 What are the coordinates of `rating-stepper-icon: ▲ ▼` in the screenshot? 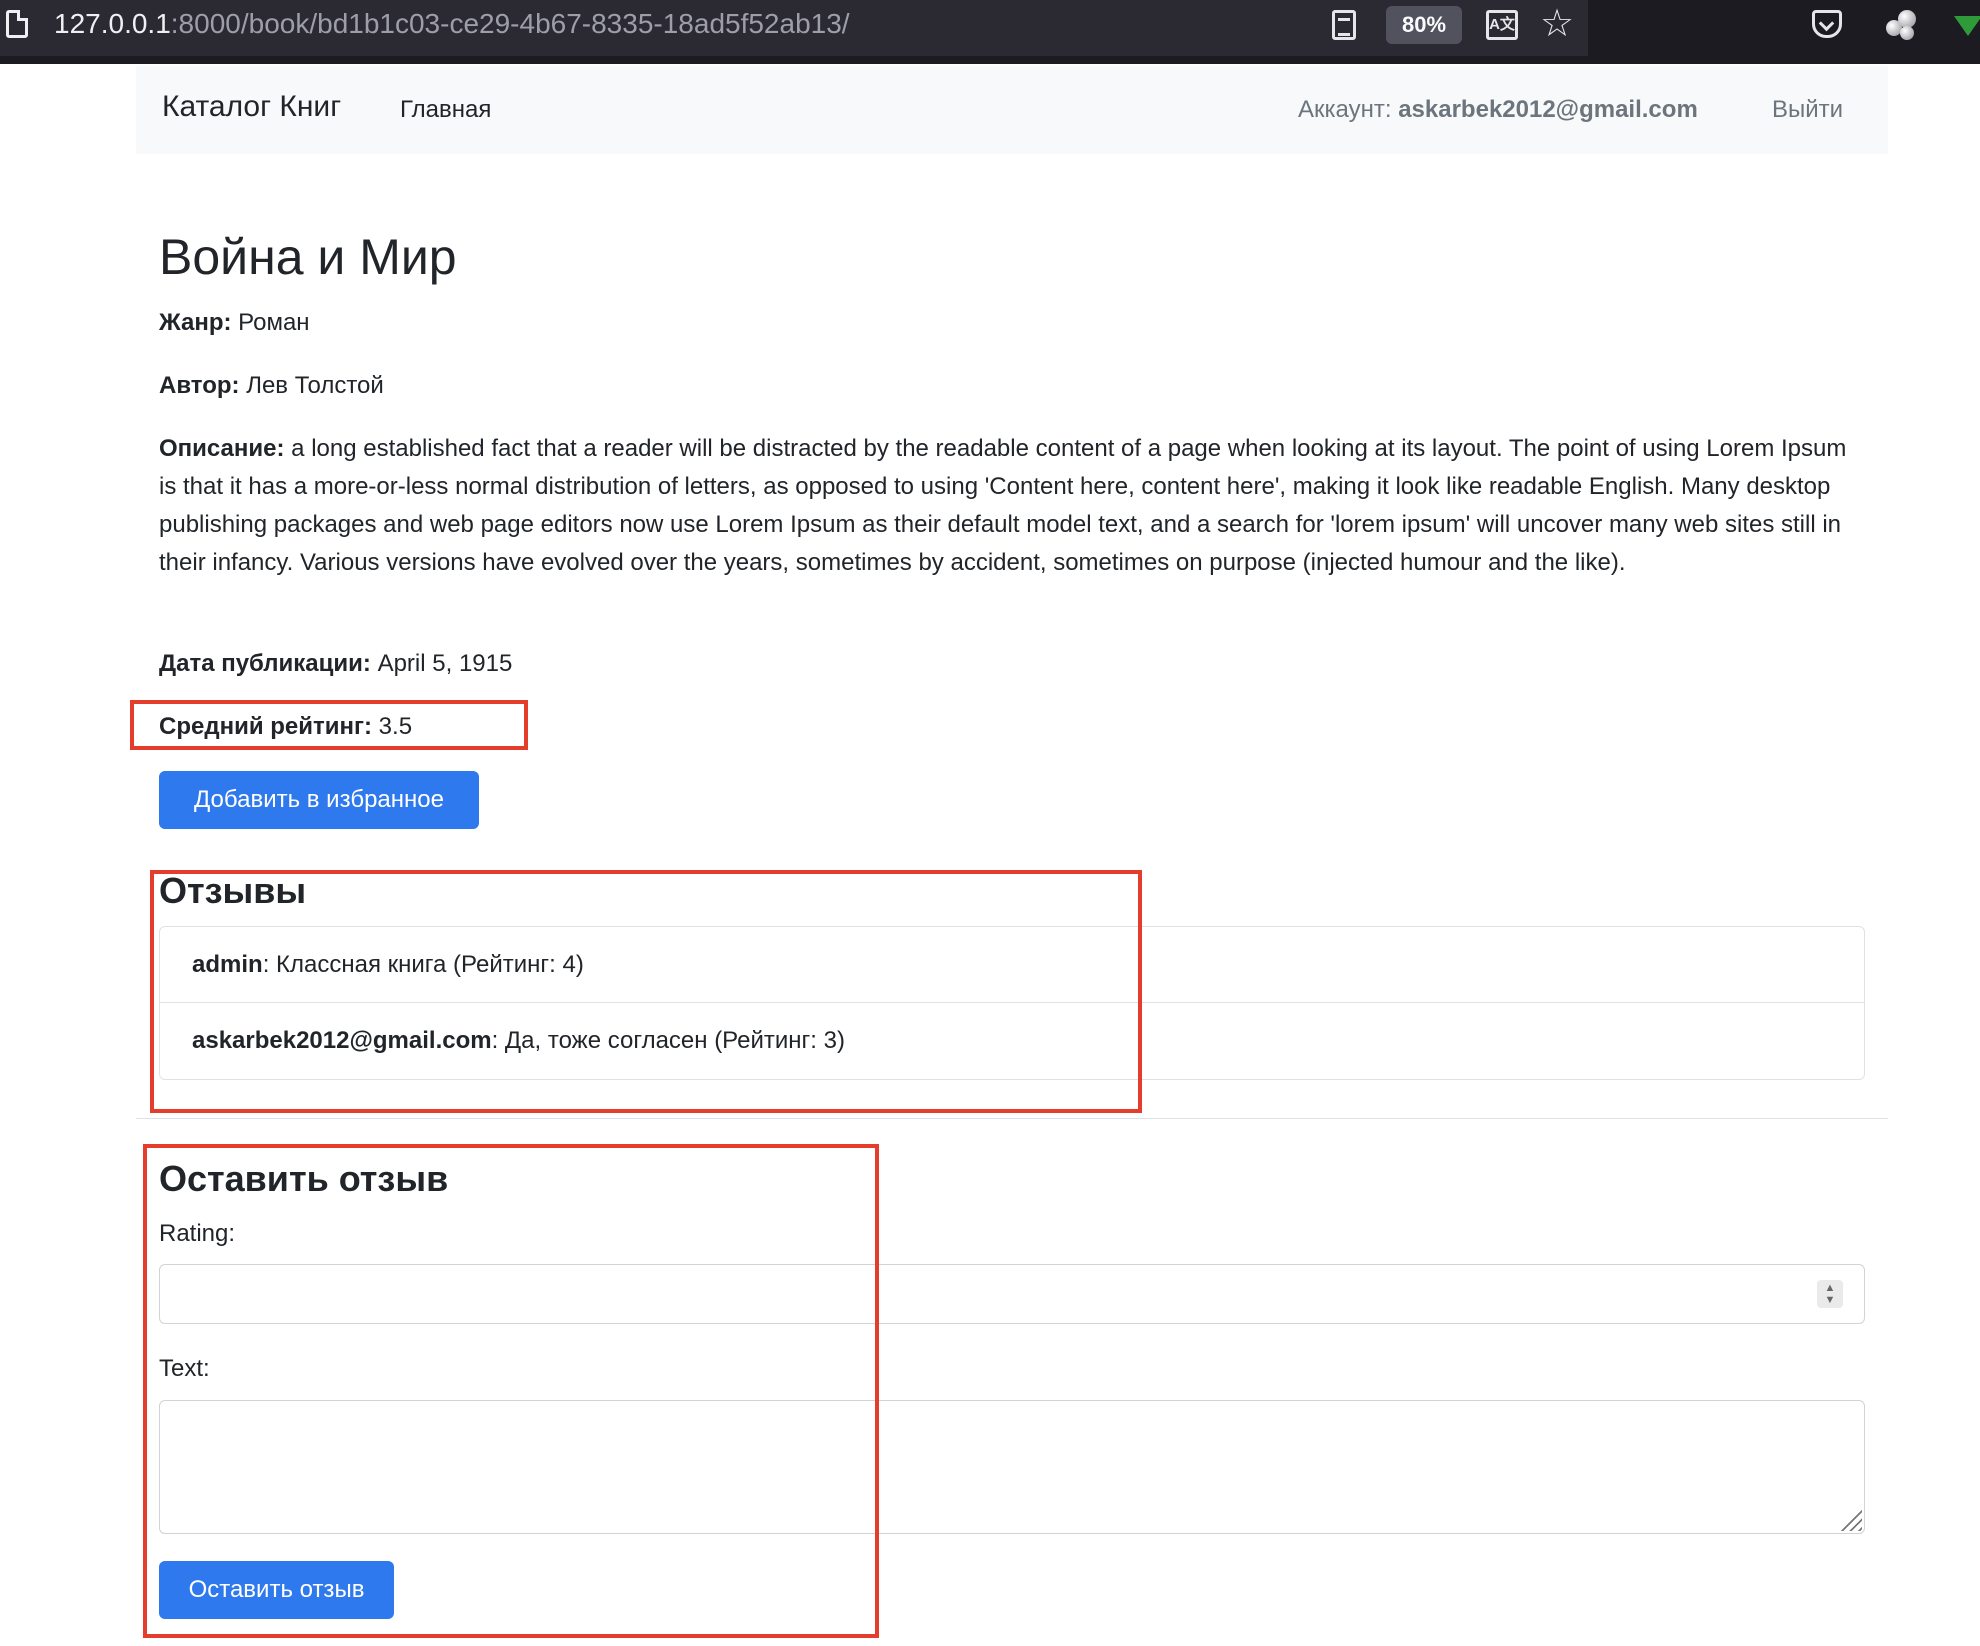 It's located at (1830, 1294).